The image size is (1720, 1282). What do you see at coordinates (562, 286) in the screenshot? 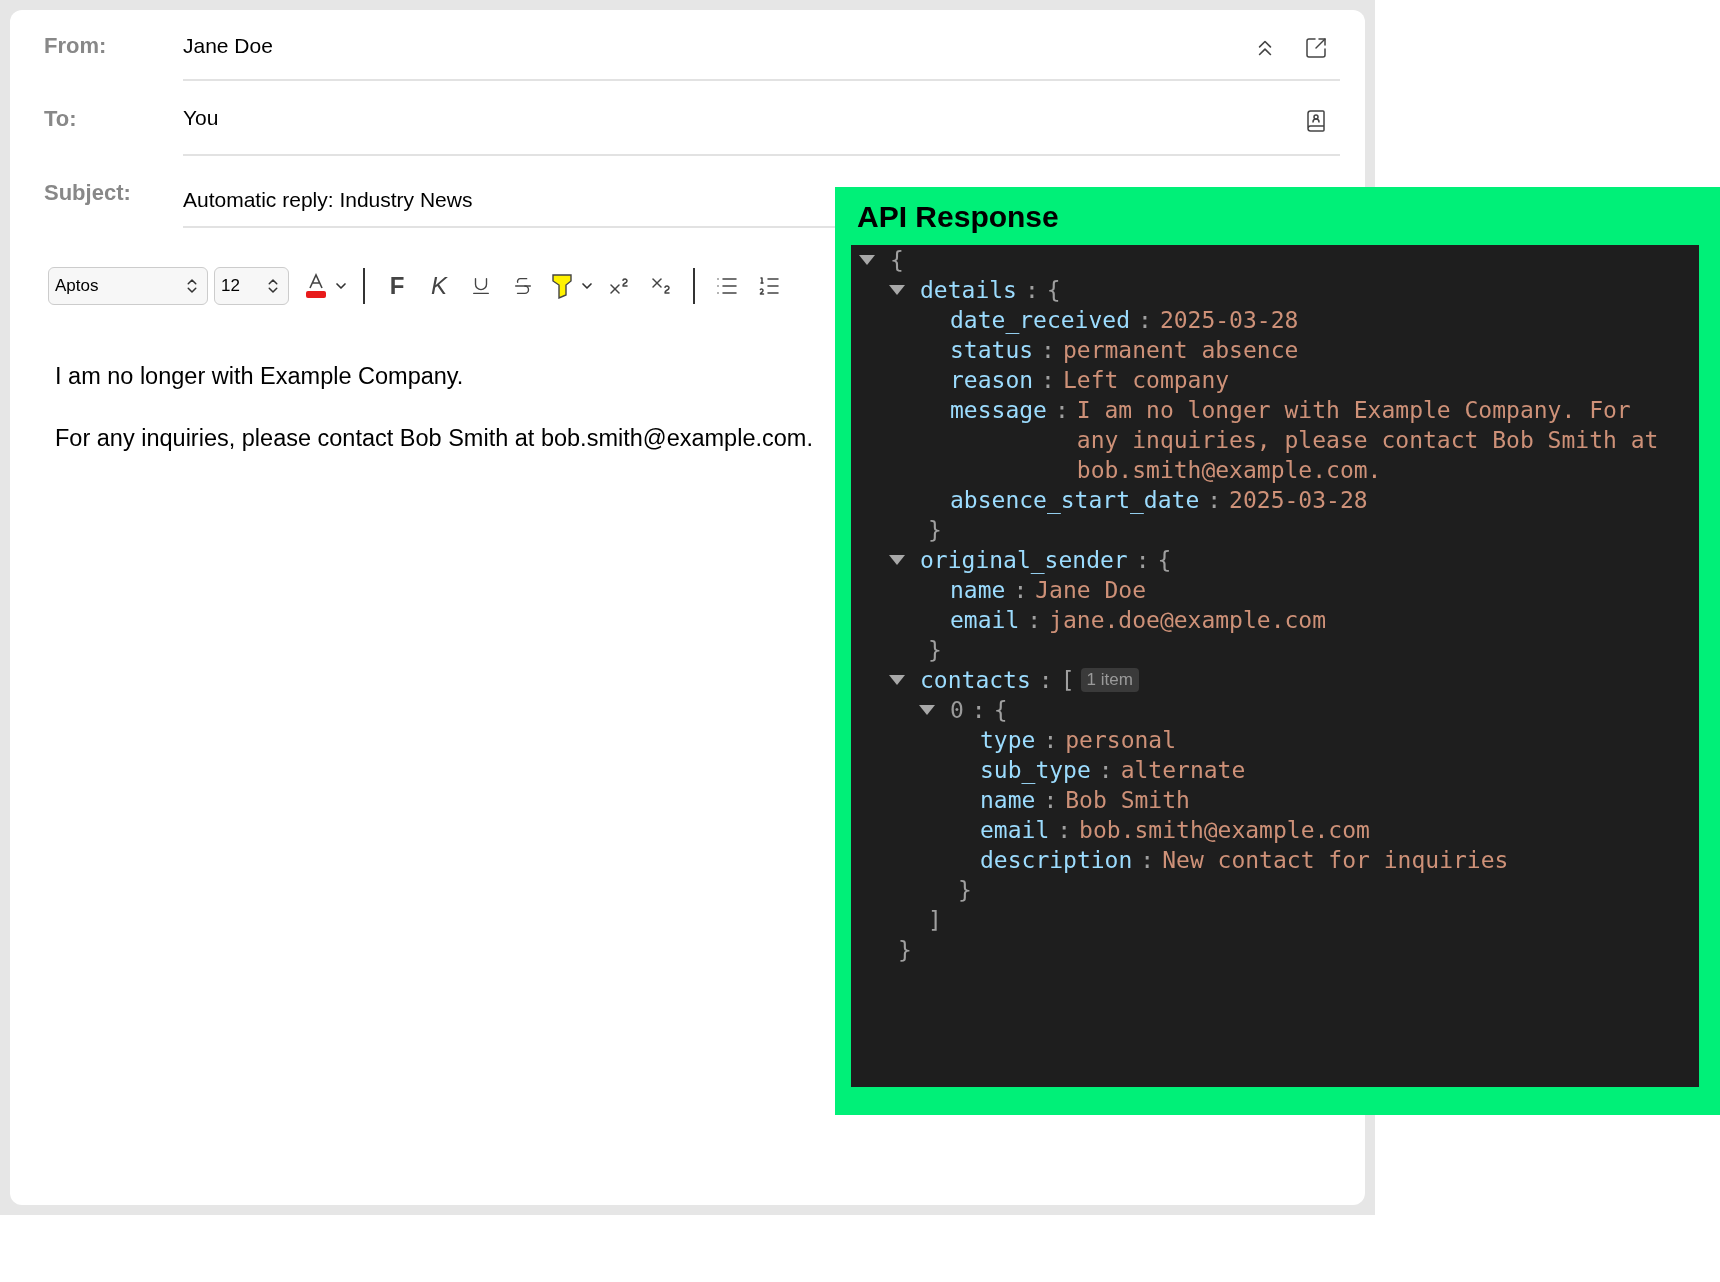
I see `highlighter-icon` at bounding box center [562, 286].